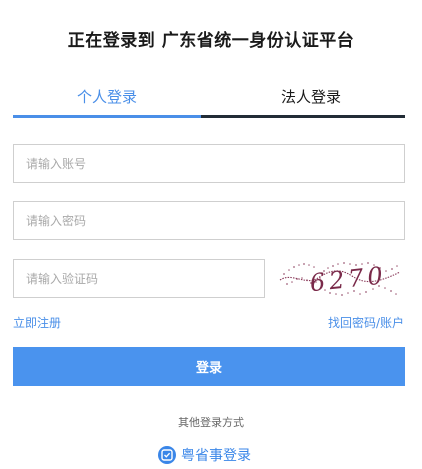 Image resolution: width=422 pixels, height=469 pixels. I want to click on other-login-title: 其他登录方式, so click(211, 422).